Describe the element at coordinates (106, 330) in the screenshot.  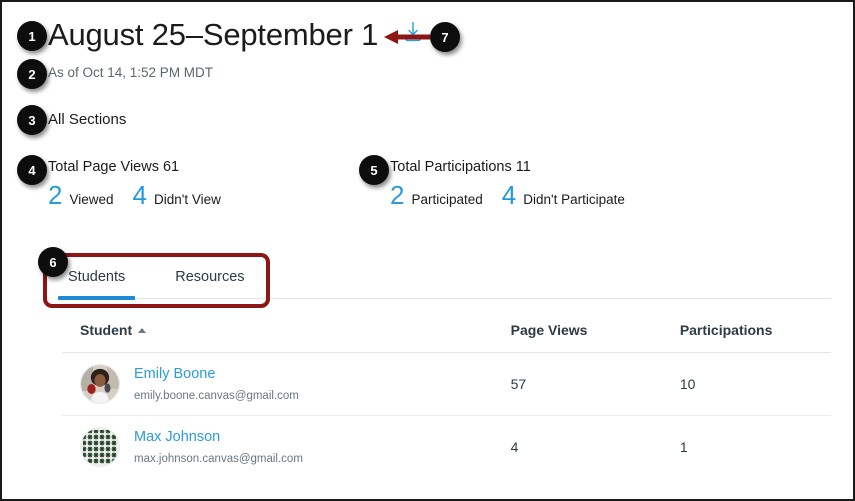
I see `column-header-student-label: Student` at that location.